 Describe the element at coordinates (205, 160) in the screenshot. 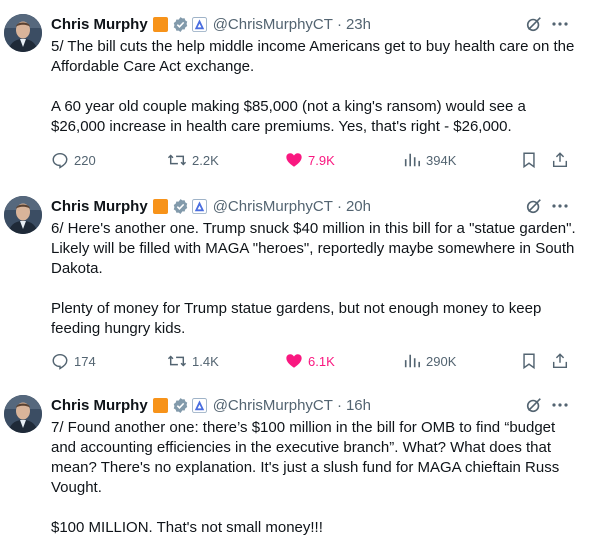

I see `repost-count: 2.2K` at that location.